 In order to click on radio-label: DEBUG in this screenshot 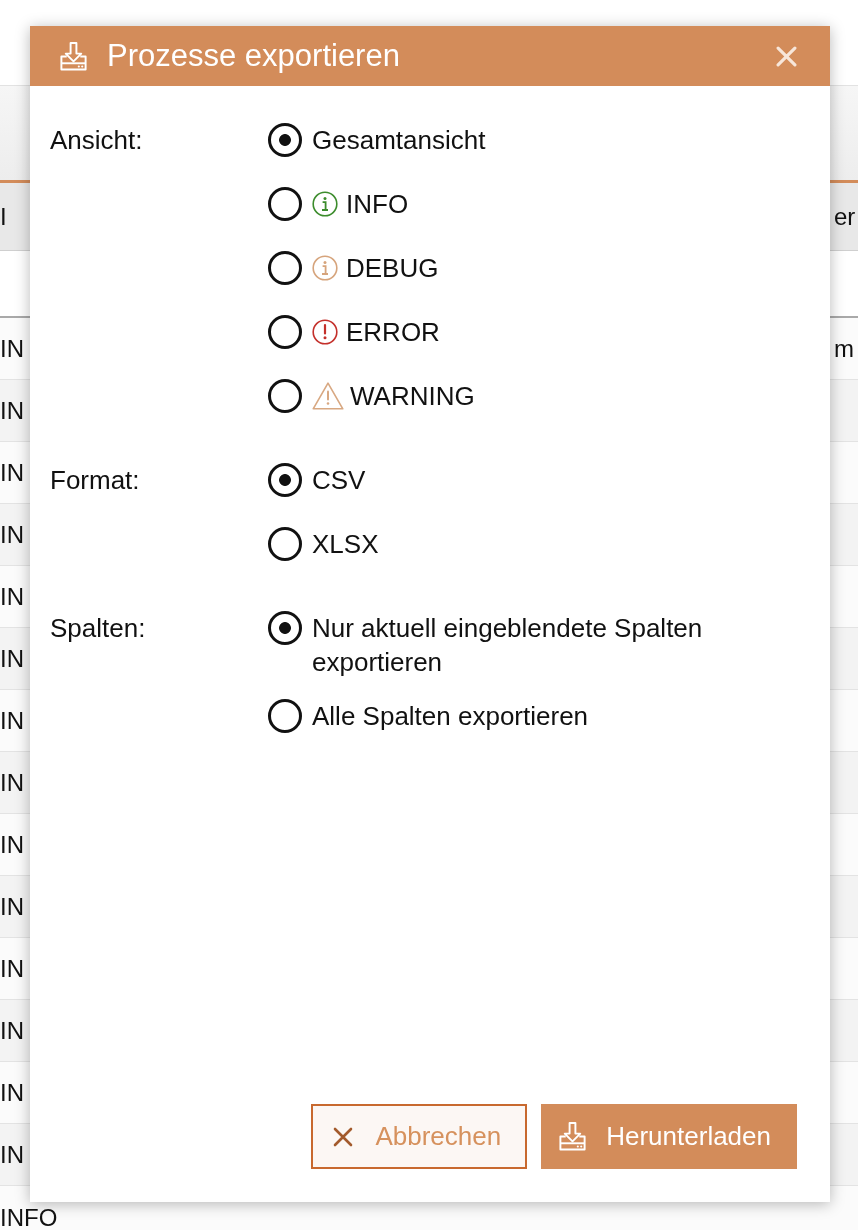, I will do `click(392, 268)`.